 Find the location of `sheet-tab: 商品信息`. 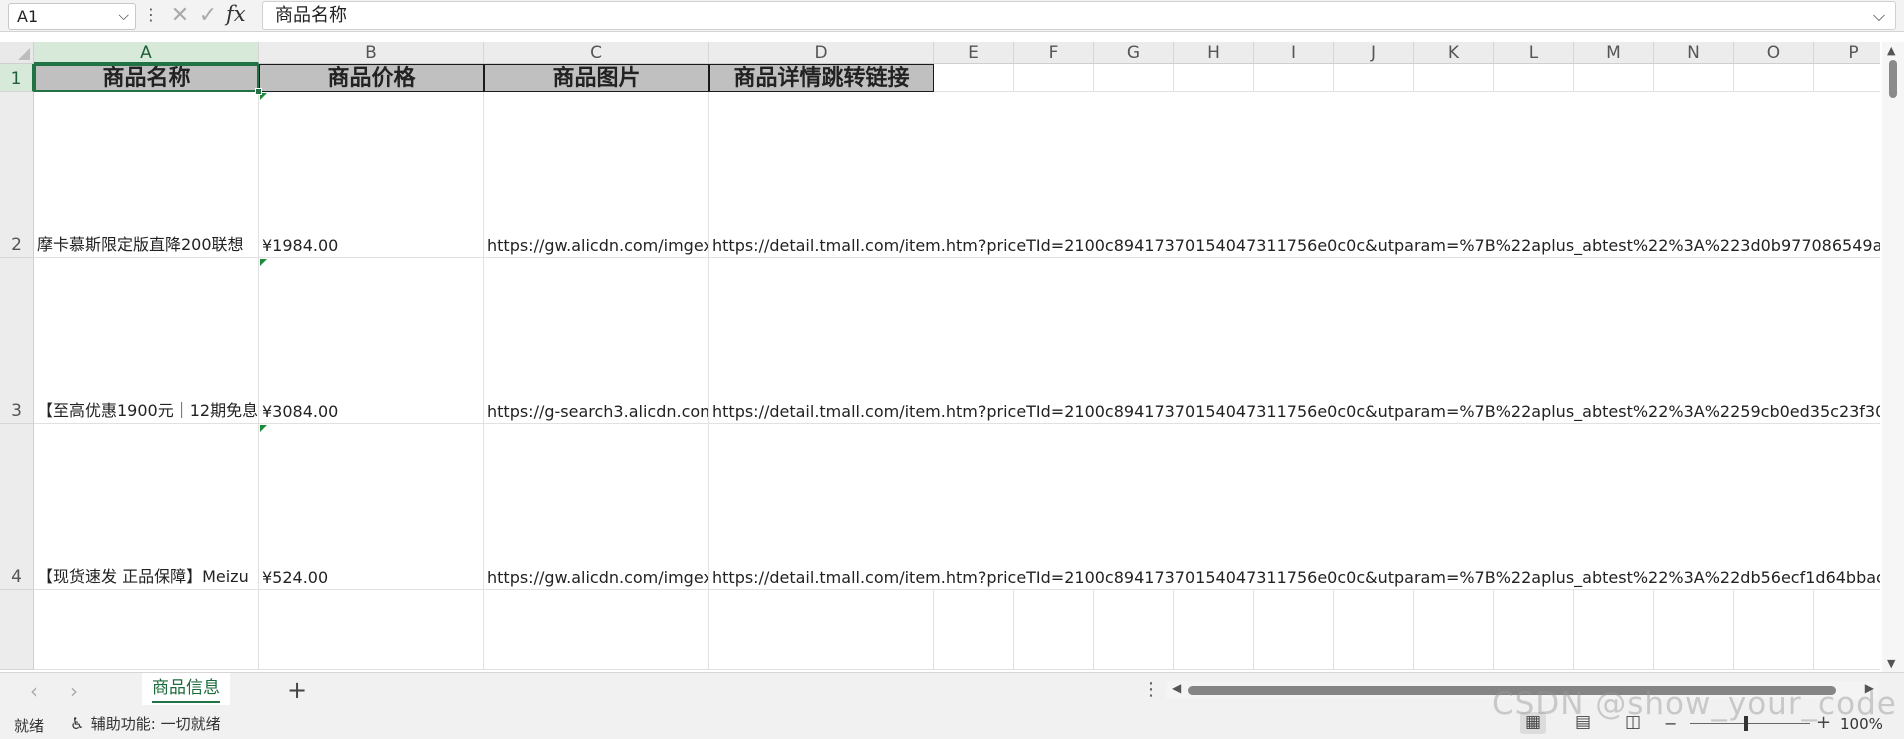

sheet-tab: 商品信息 is located at coordinates (186, 689).